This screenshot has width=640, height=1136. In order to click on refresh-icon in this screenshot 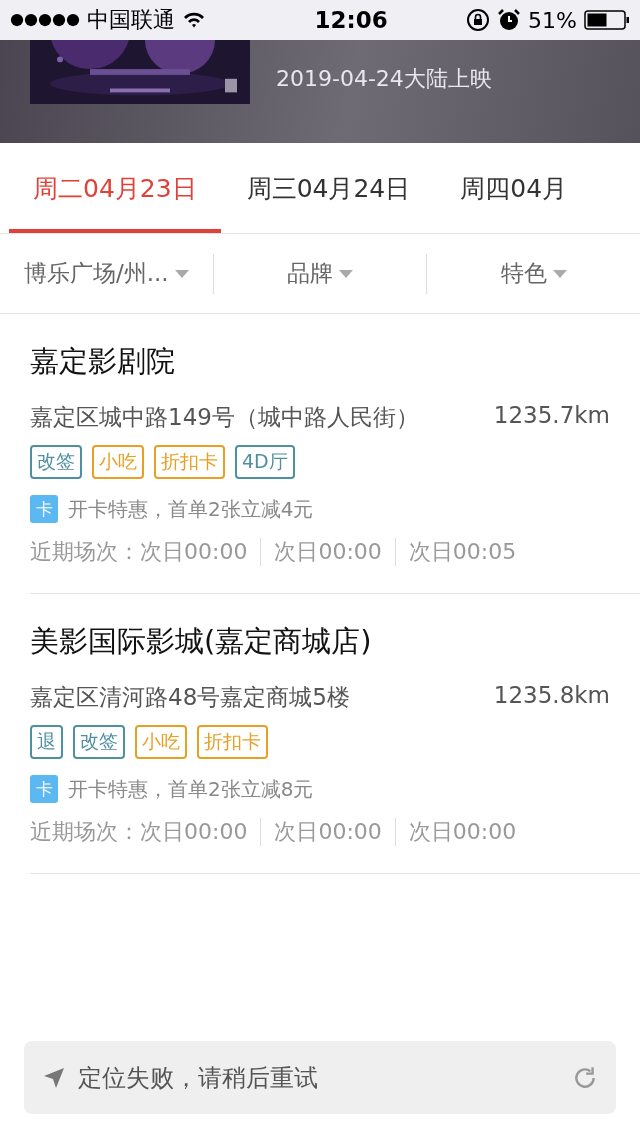, I will do `click(585, 1077)`.